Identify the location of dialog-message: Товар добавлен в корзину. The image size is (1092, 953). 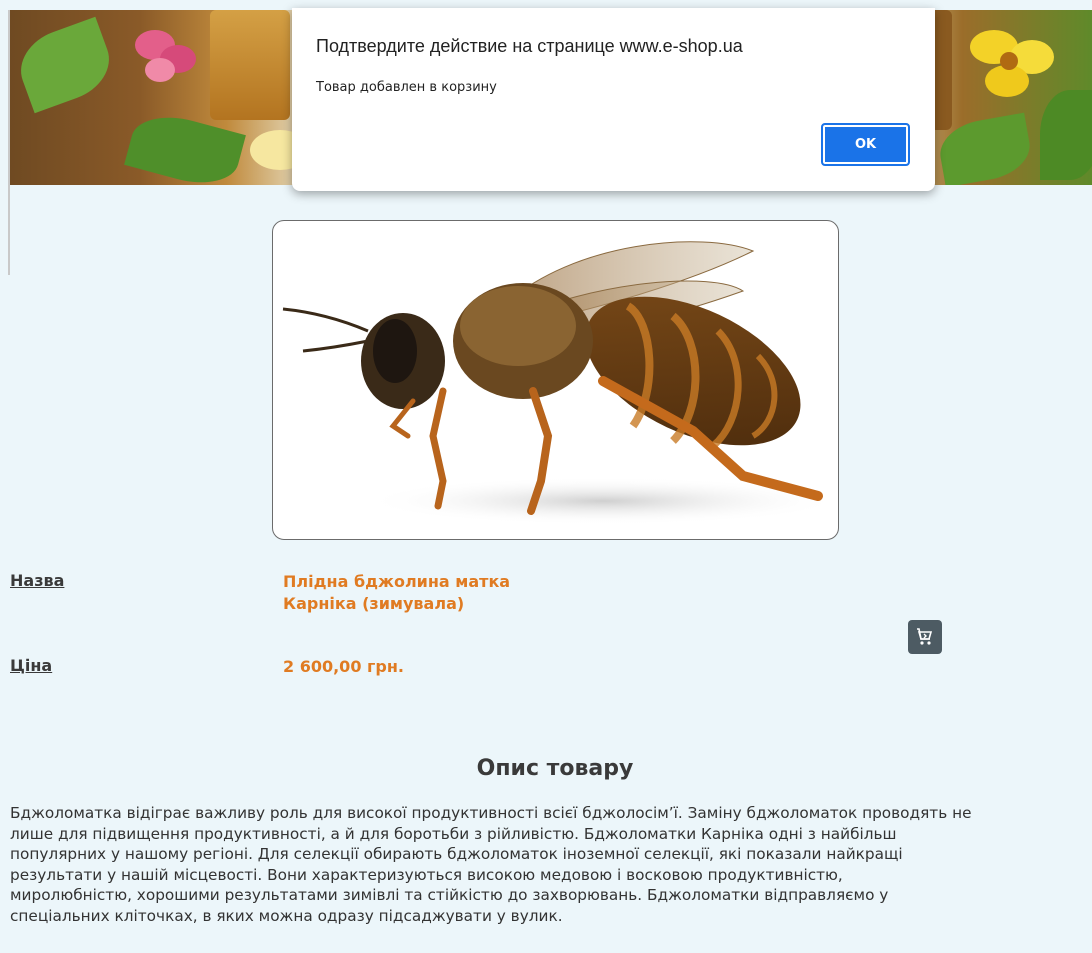
(406, 87).